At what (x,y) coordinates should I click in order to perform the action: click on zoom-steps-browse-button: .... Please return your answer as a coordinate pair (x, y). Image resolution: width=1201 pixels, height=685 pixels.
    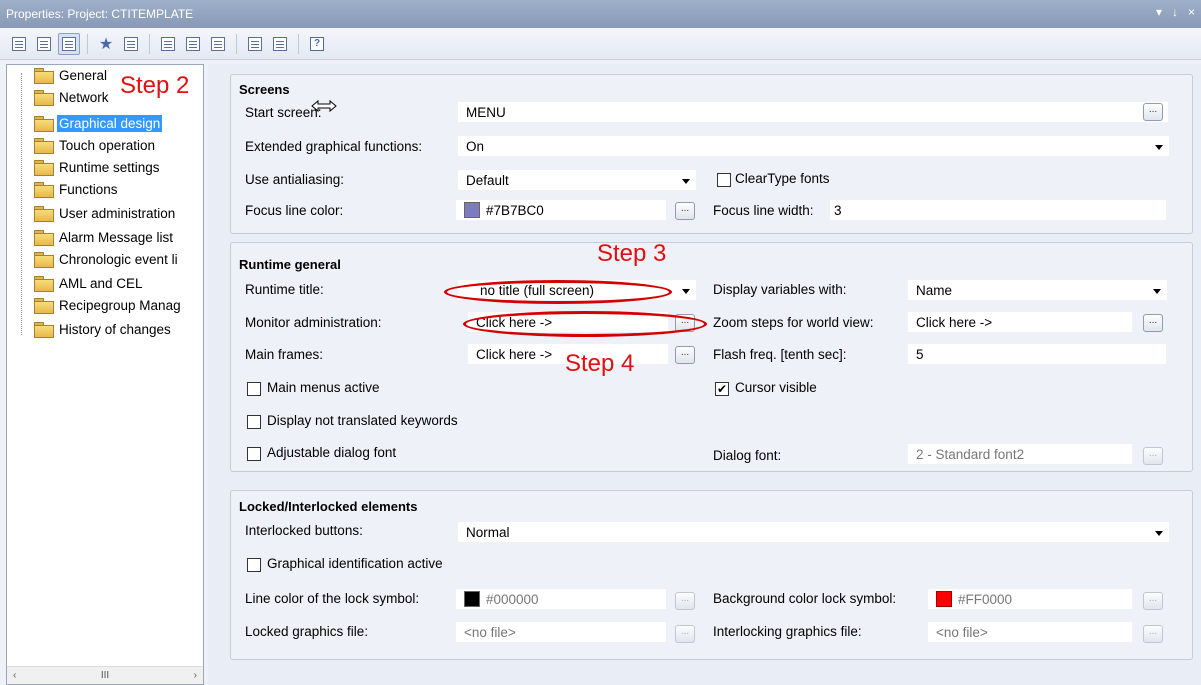
    Looking at the image, I should click on (1153, 323).